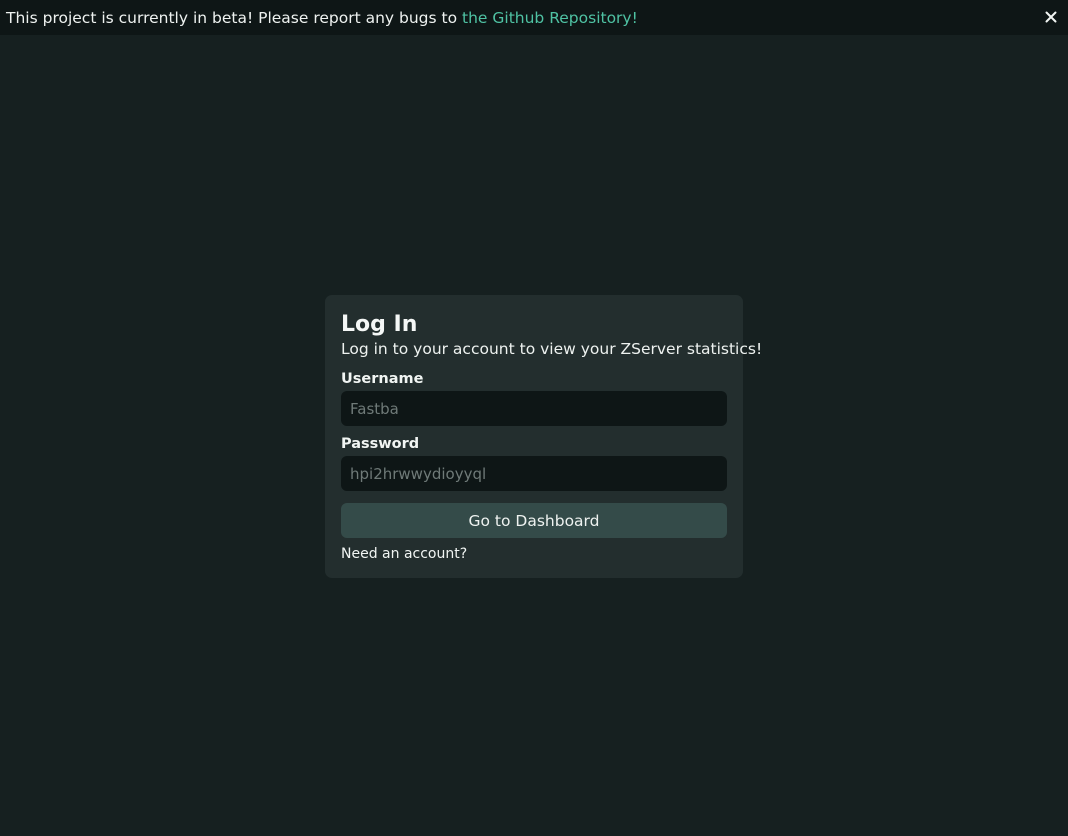 The image size is (1068, 836). Describe the element at coordinates (379, 324) in the screenshot. I see `login-title: Log In` at that location.